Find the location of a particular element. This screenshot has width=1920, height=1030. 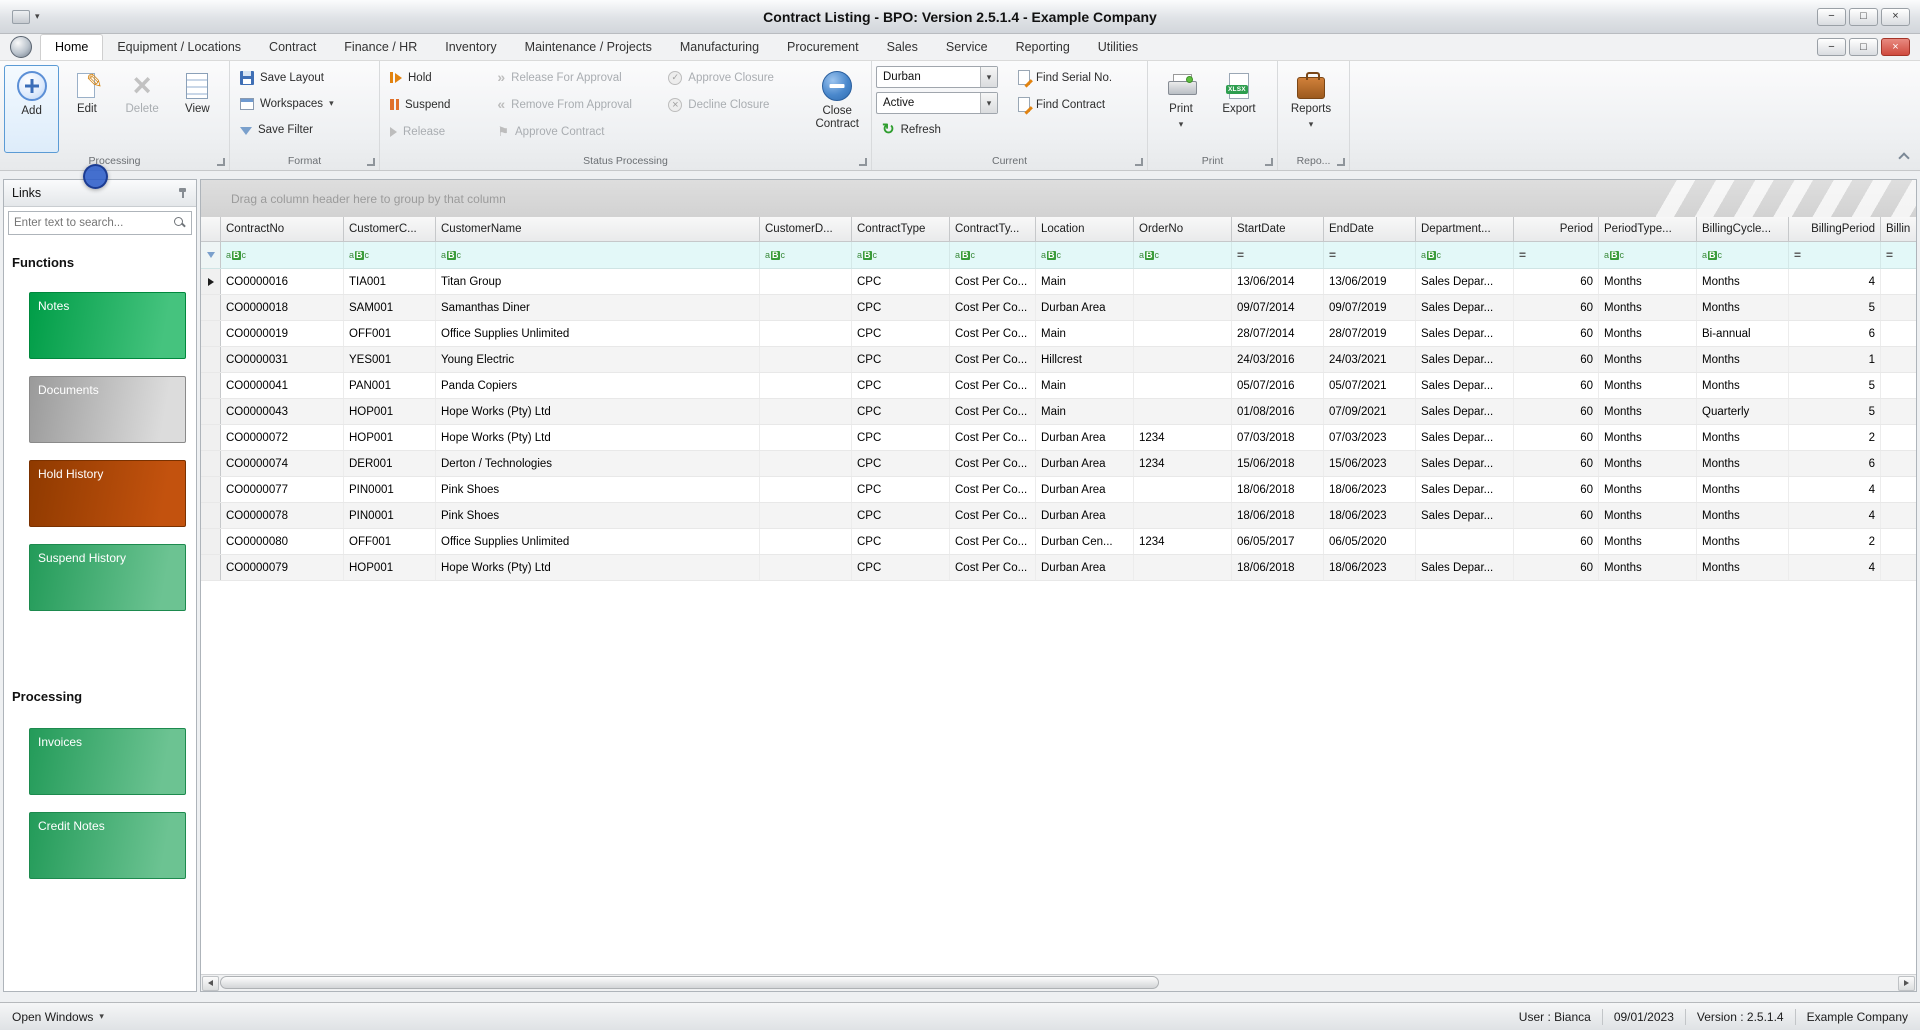

filter-cell-contractty: aBc is located at coordinates (993, 255).